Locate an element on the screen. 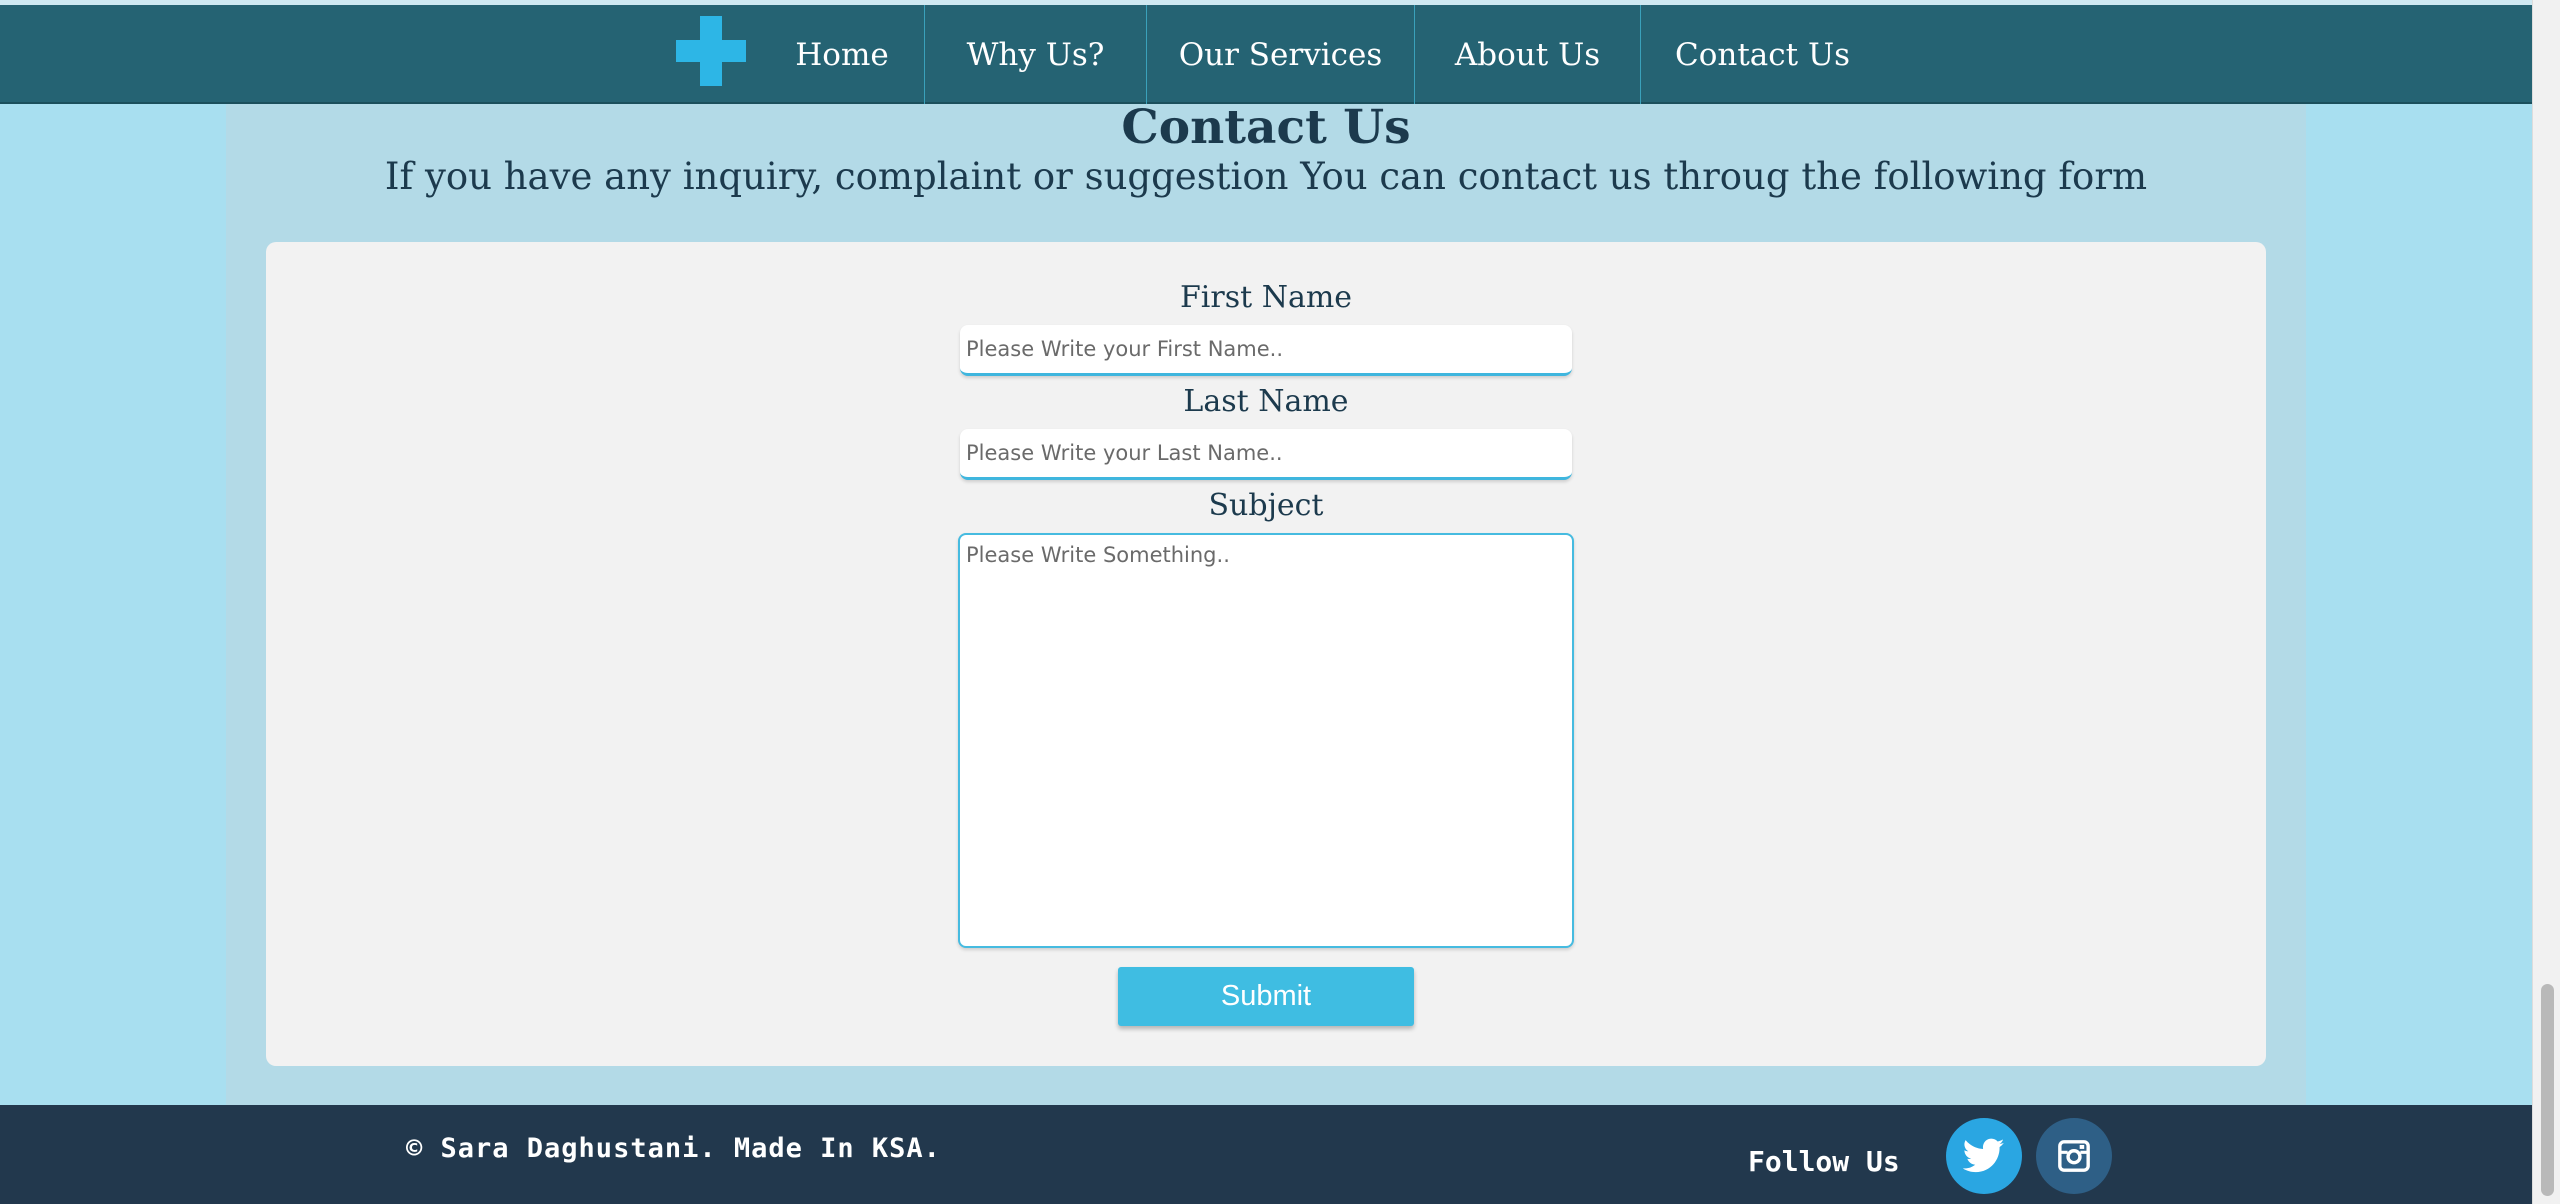 This screenshot has height=1204, width=2560. copyright-text: © Sara Daghustani. Made In KSA. is located at coordinates (673, 1148).